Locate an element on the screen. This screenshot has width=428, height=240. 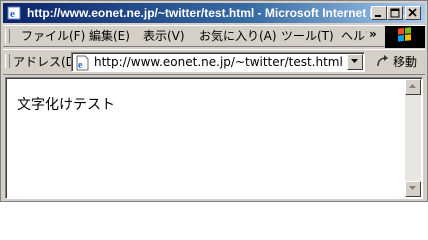
maximize-button is located at coordinates (395, 13).